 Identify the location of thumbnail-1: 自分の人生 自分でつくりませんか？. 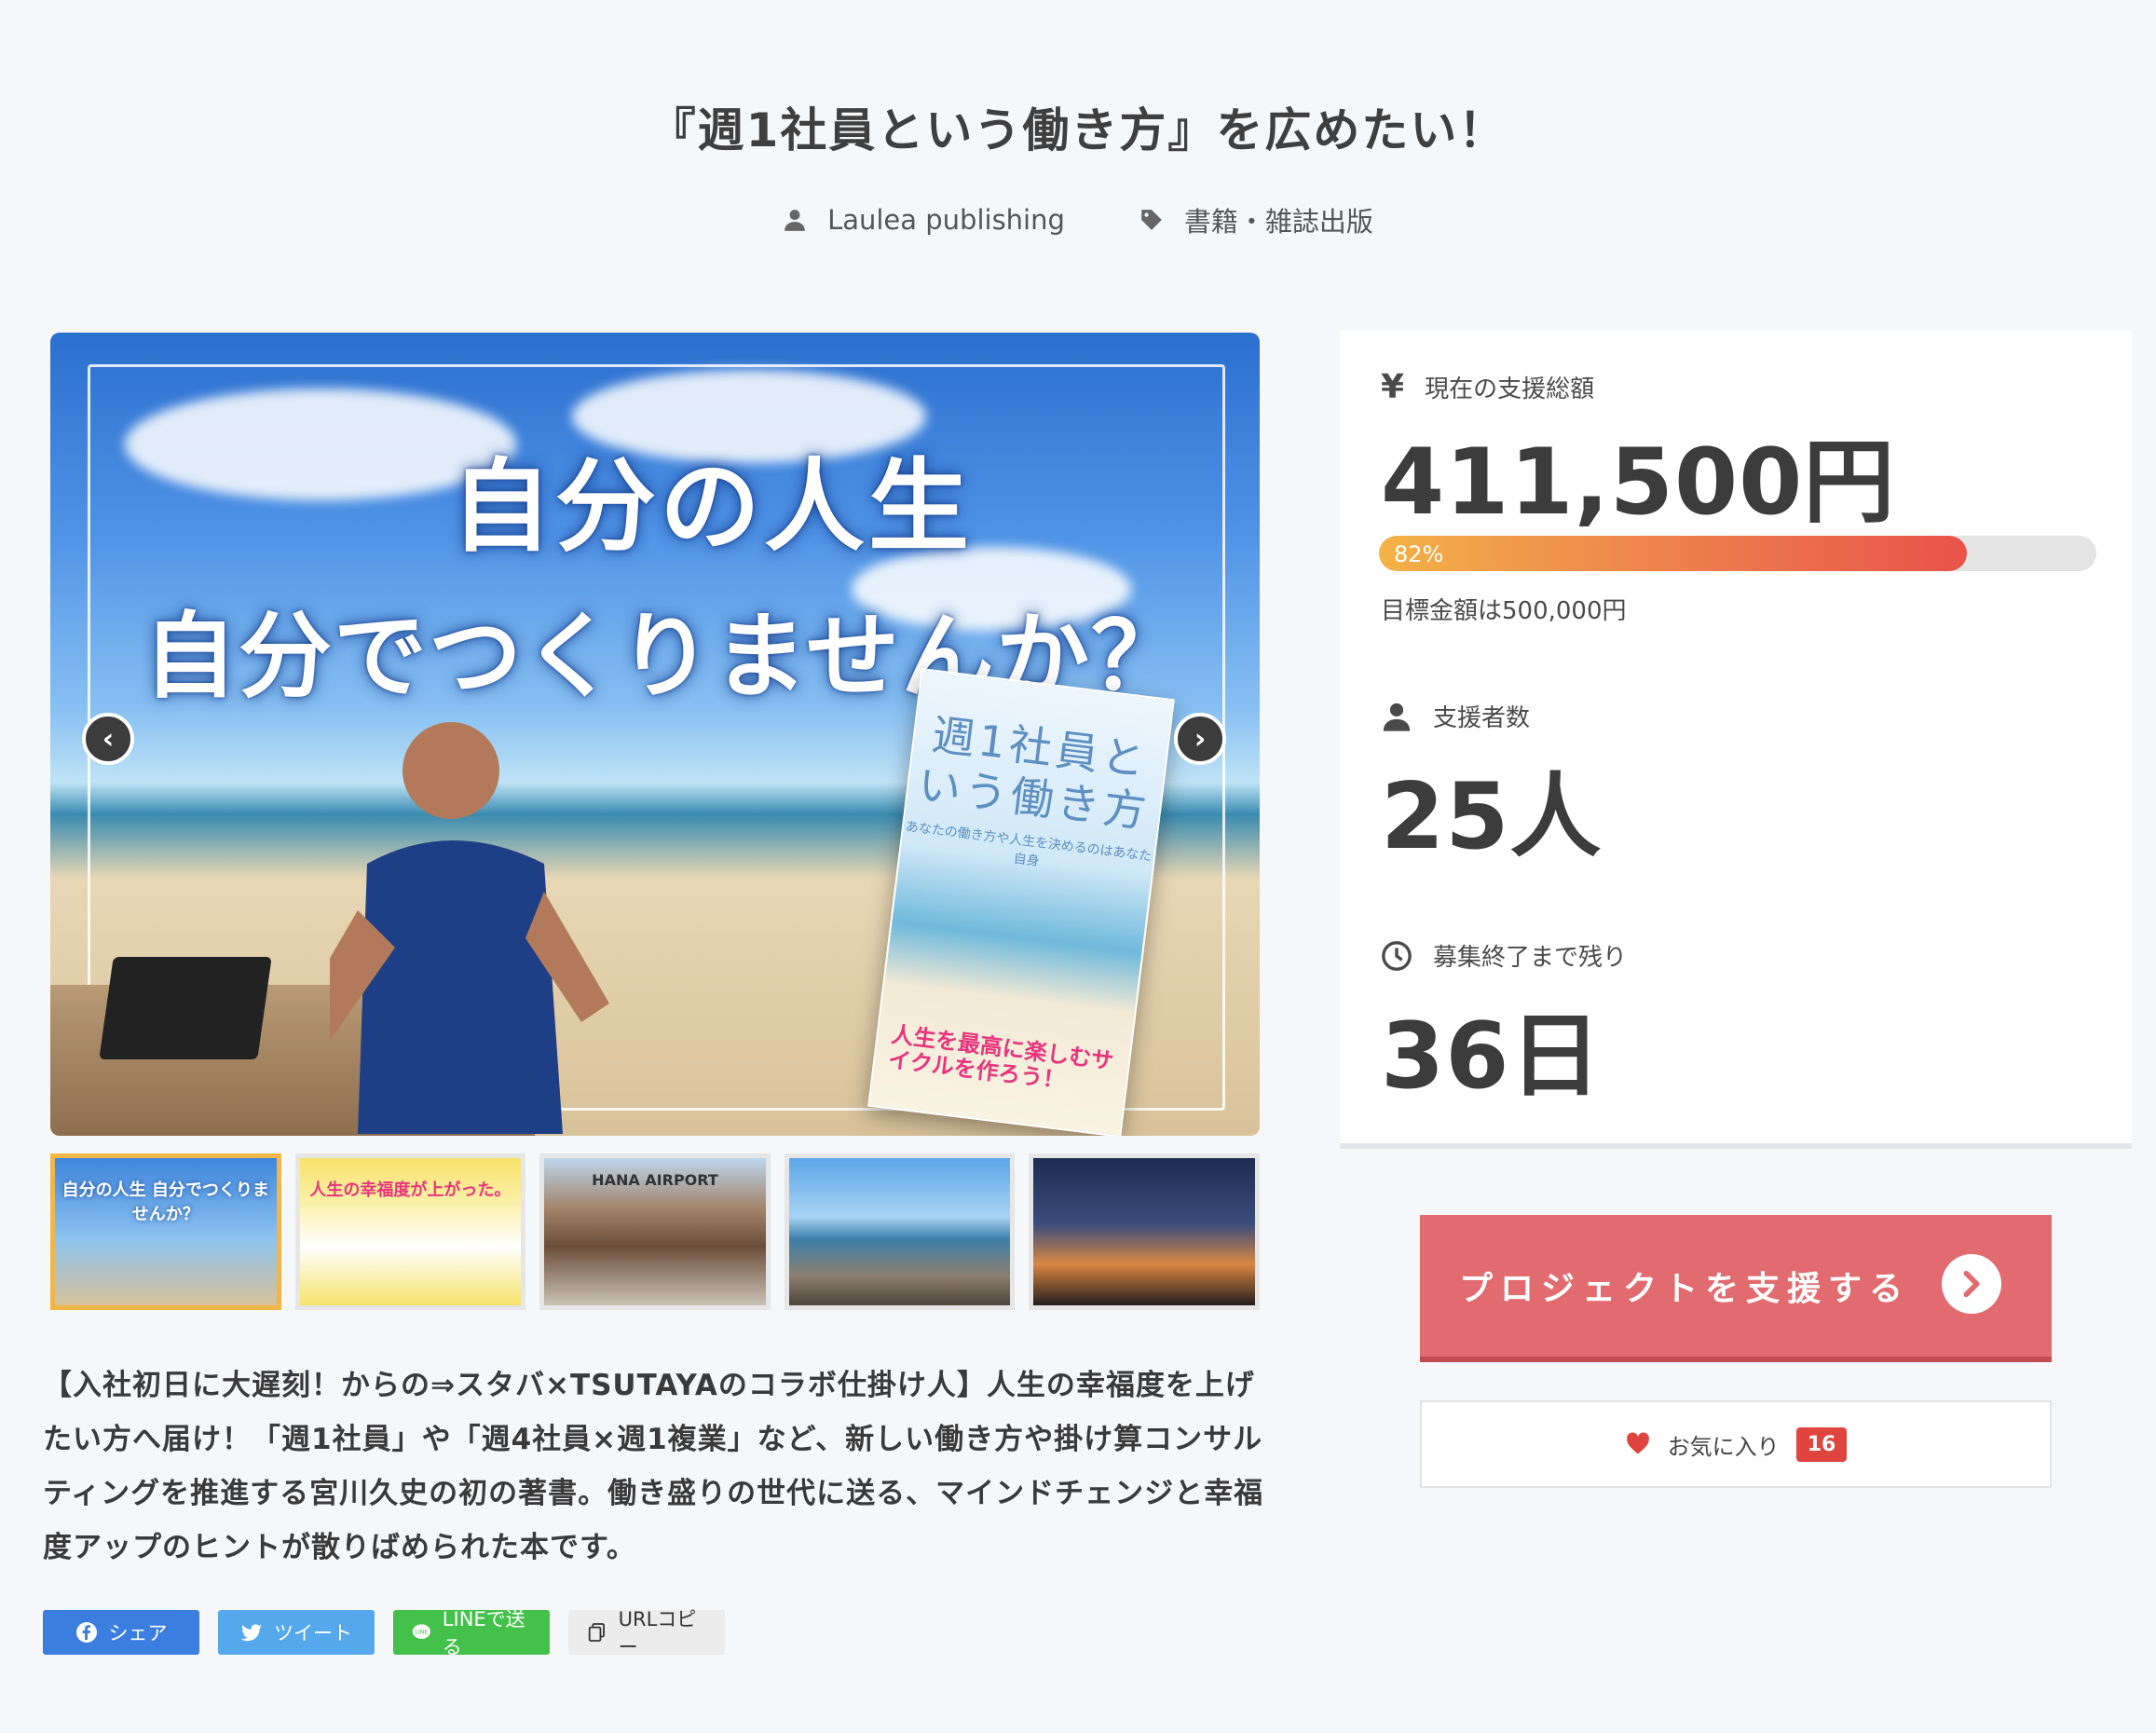
(165, 1231).